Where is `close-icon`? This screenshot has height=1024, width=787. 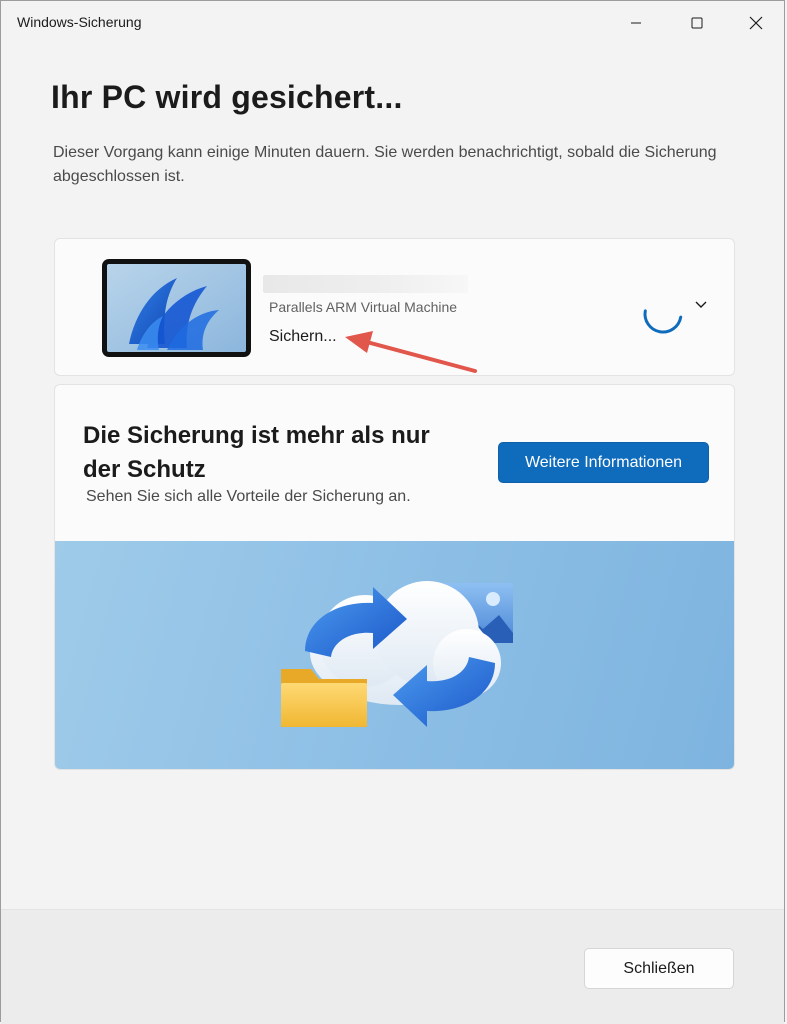
close-icon is located at coordinates (756, 23).